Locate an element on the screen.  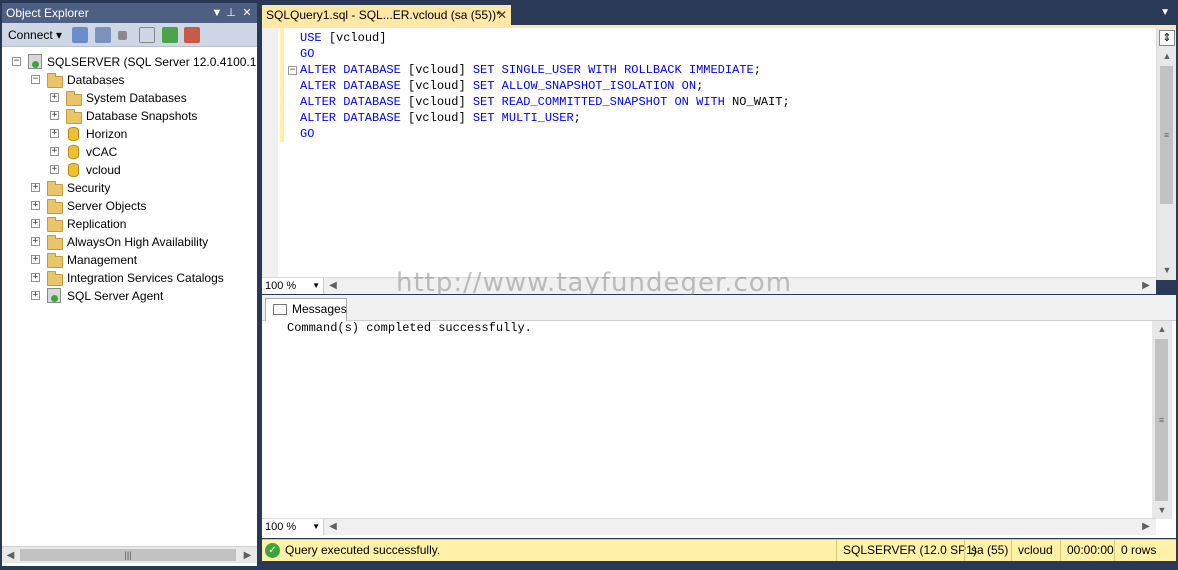
editor-vscrollbar: ⇕ ▲ ≡ ▼ is located at coordinates (1166, 154).